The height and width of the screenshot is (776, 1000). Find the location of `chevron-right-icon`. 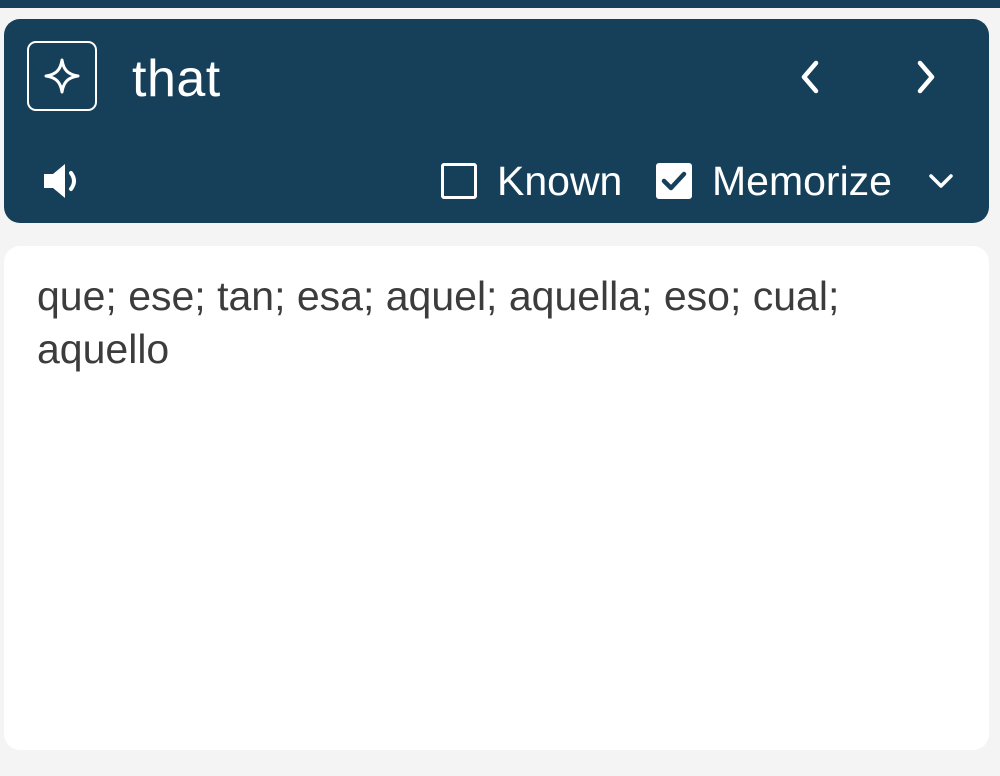

chevron-right-icon is located at coordinates (926, 77).